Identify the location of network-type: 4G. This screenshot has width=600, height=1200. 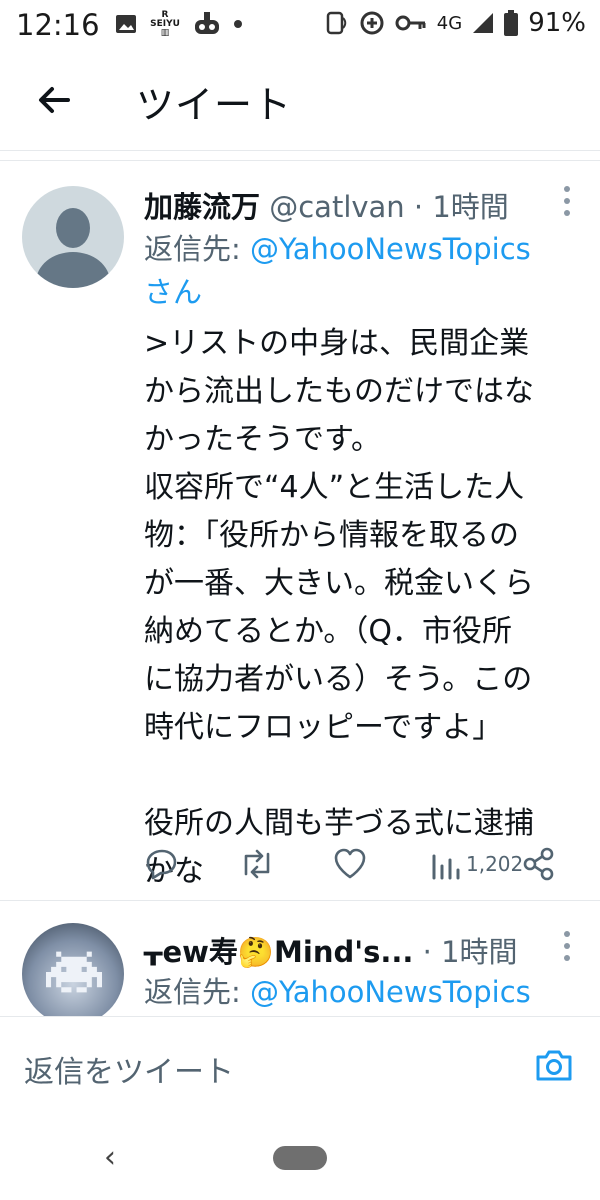
(449, 23).